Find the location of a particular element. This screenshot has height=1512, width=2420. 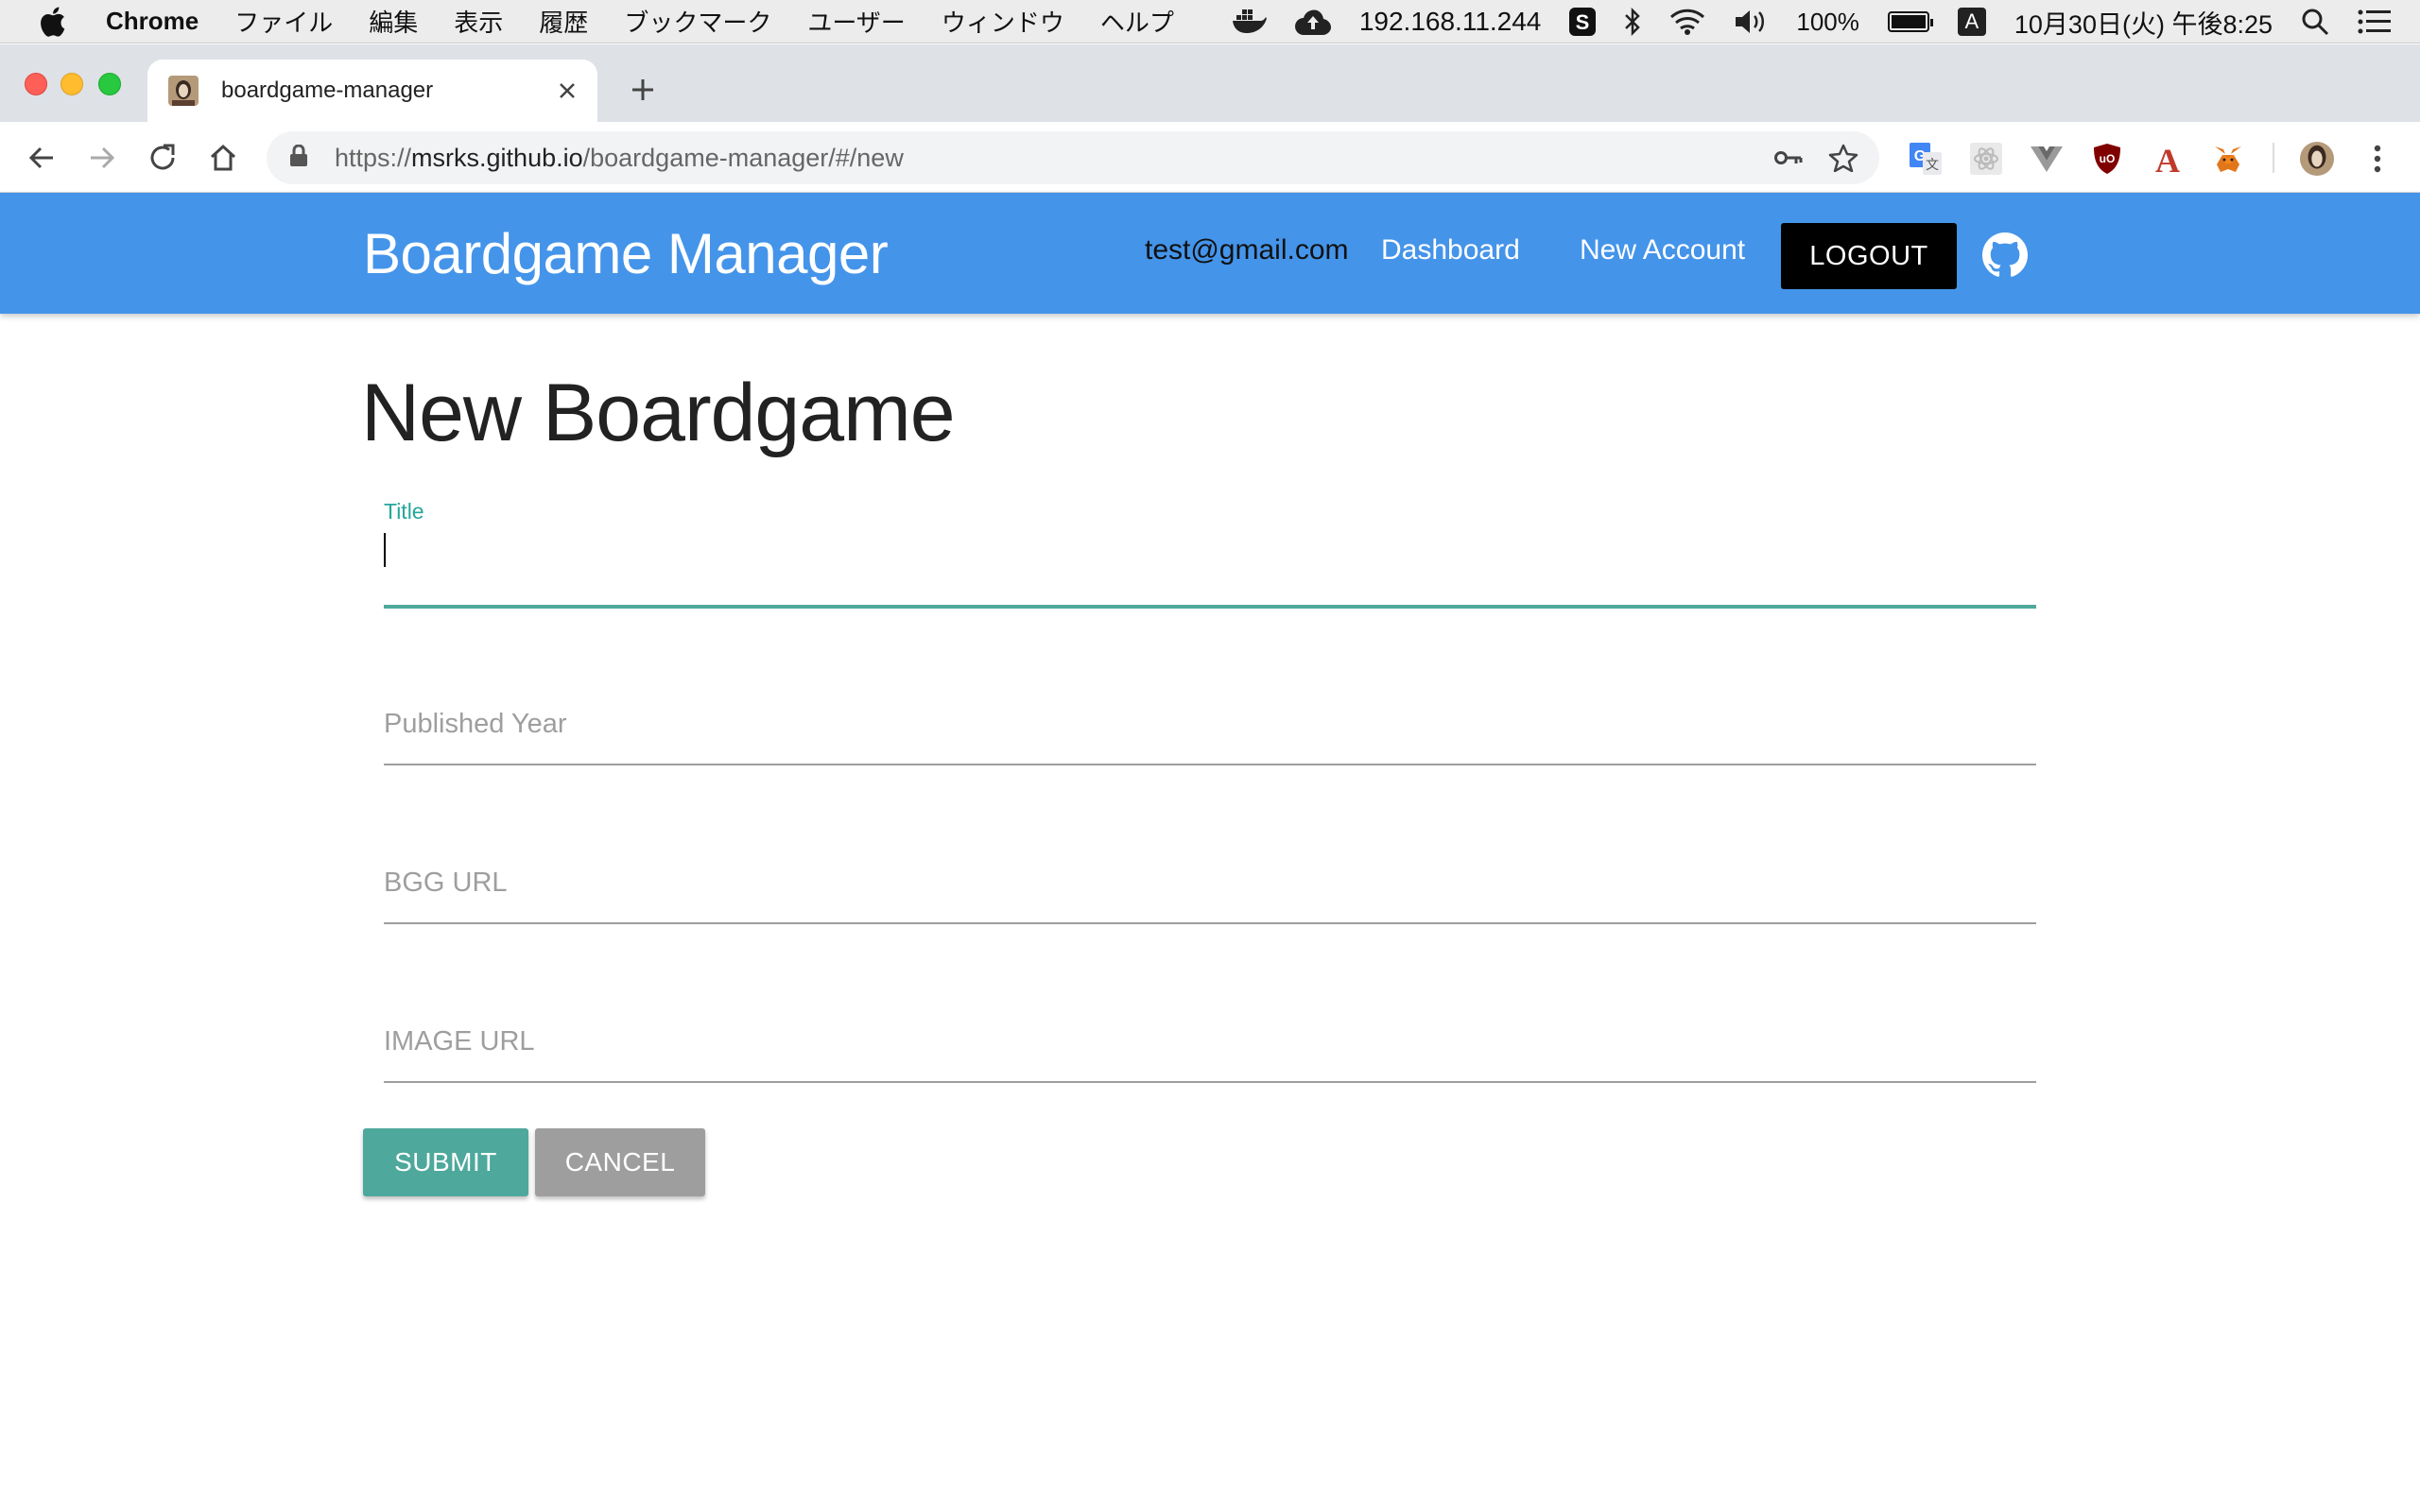

menu-history: 履歴 is located at coordinates (563, 21).